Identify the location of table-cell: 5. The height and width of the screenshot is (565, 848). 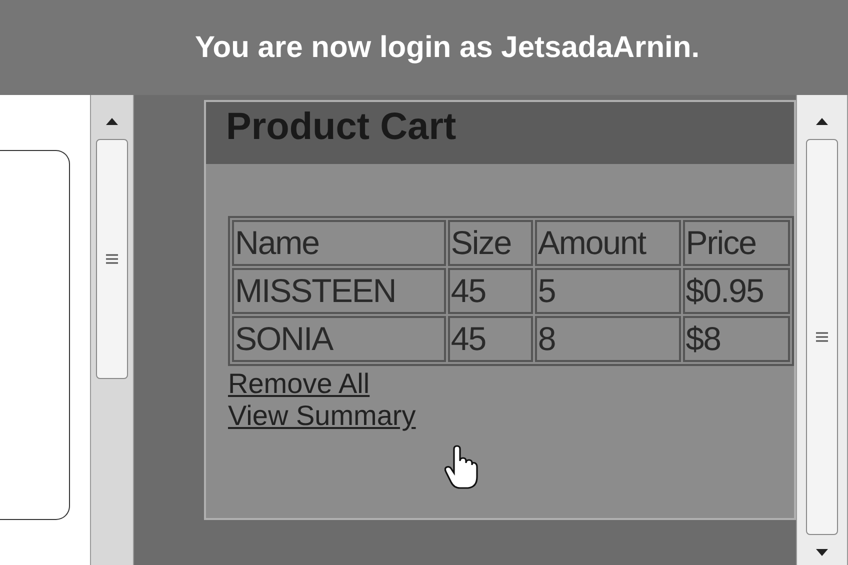
(607, 291).